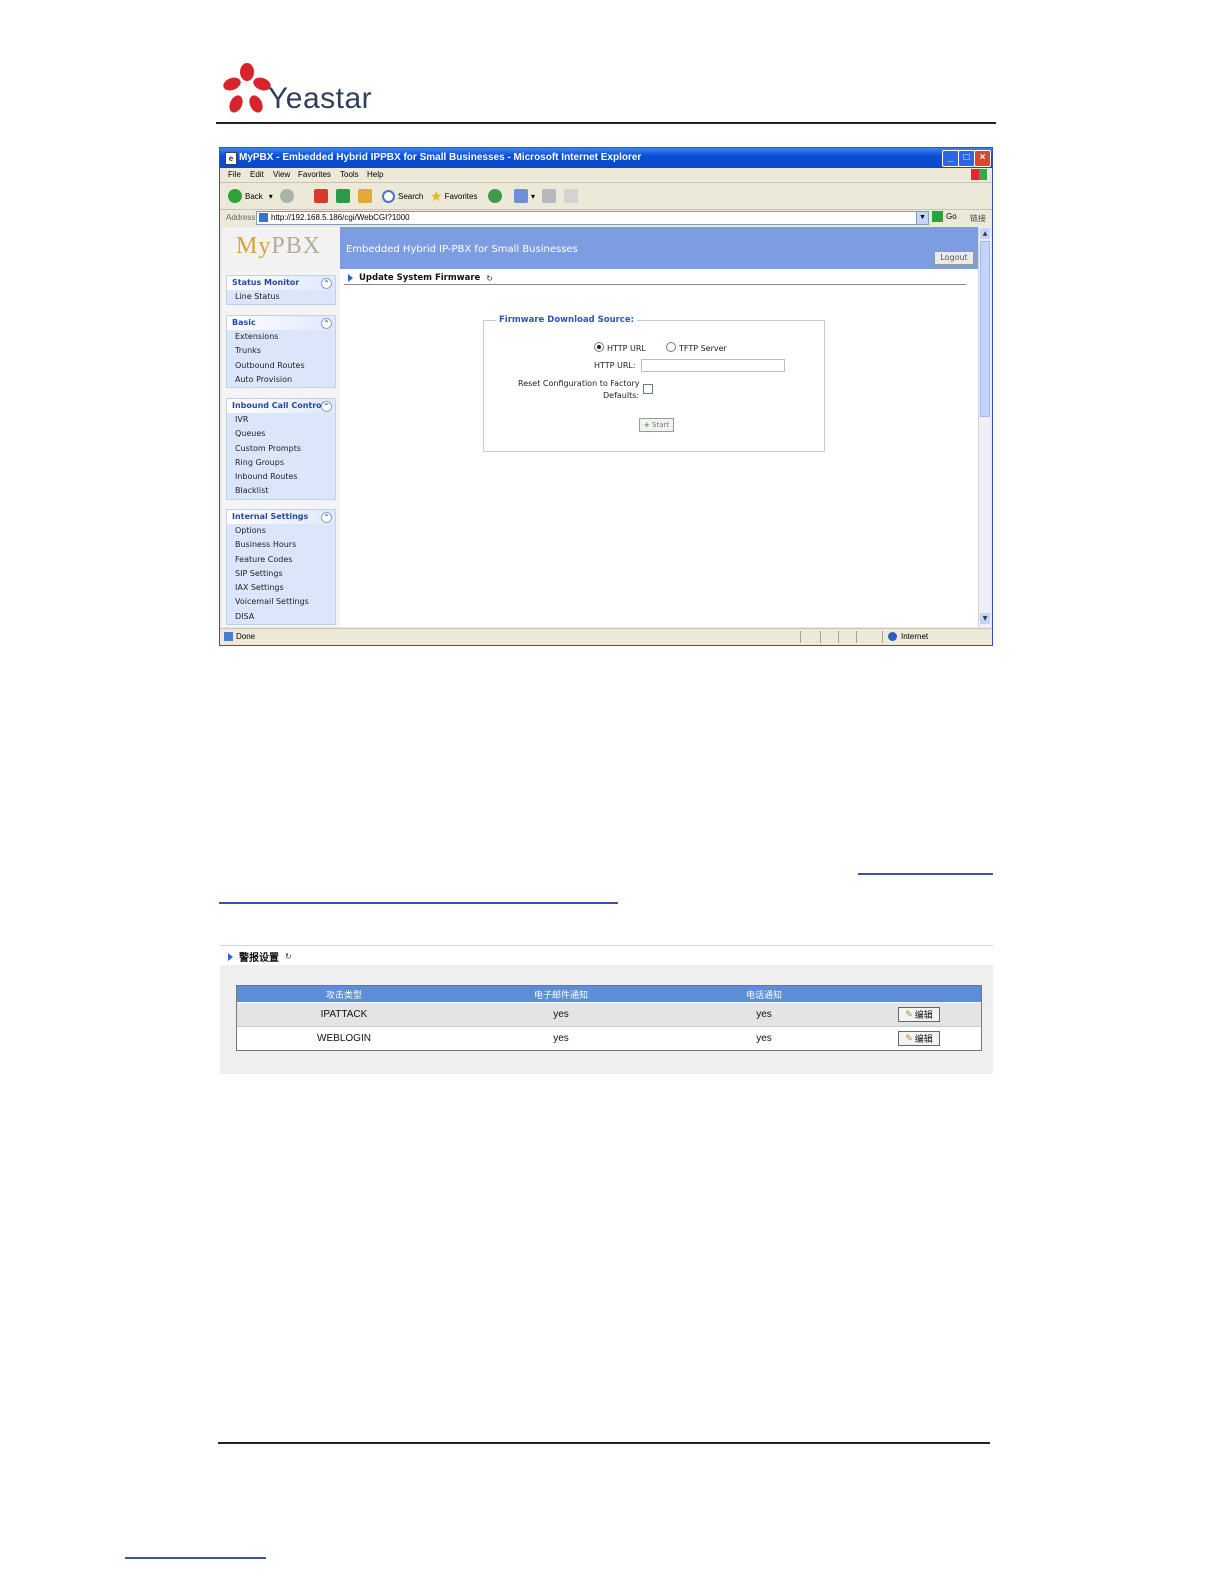  What do you see at coordinates (281, 323) in the screenshot?
I see `sidebar-section-title: Basic ^` at bounding box center [281, 323].